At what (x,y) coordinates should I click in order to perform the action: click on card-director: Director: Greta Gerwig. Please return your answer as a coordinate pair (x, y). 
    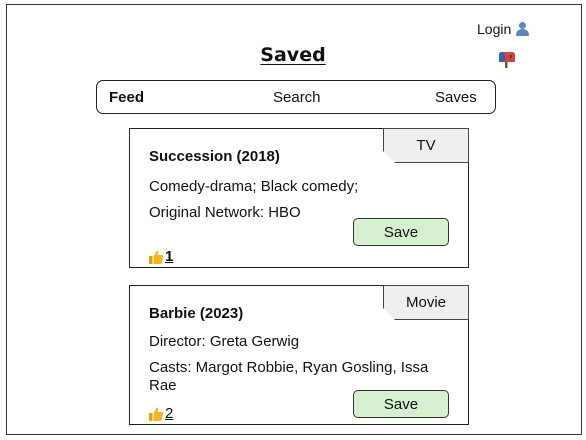
    Looking at the image, I should click on (224, 341).